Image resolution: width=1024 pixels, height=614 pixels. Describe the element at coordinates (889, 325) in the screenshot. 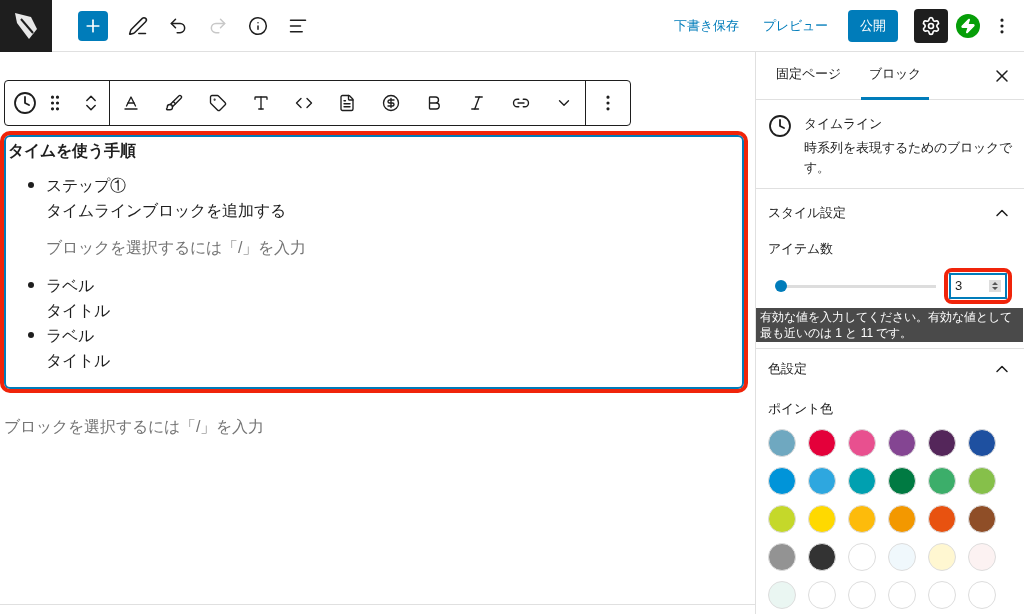

I see `validation-tooltip: 有効な値を入力してください。有効な値として最も近いのは 1 と 11 です。` at that location.